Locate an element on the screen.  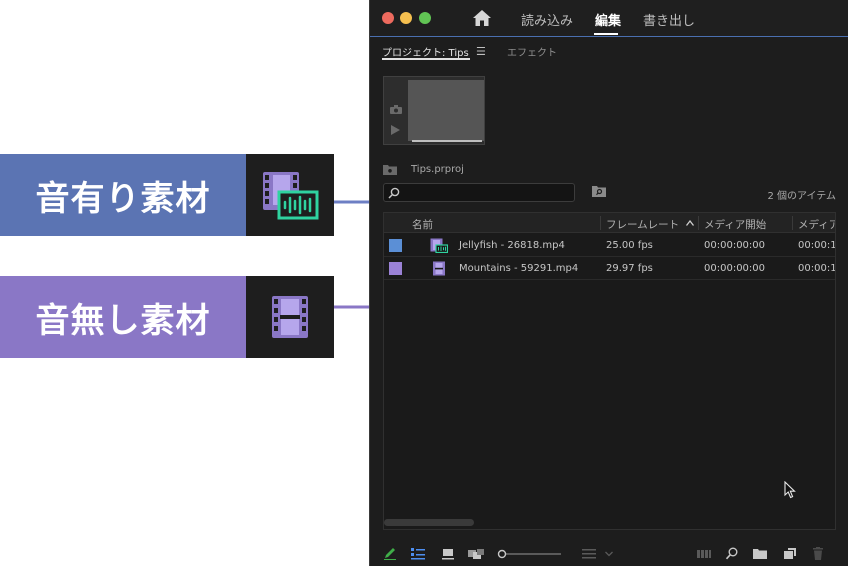
tab-export: 書き出し is located at coordinates (669, 19).